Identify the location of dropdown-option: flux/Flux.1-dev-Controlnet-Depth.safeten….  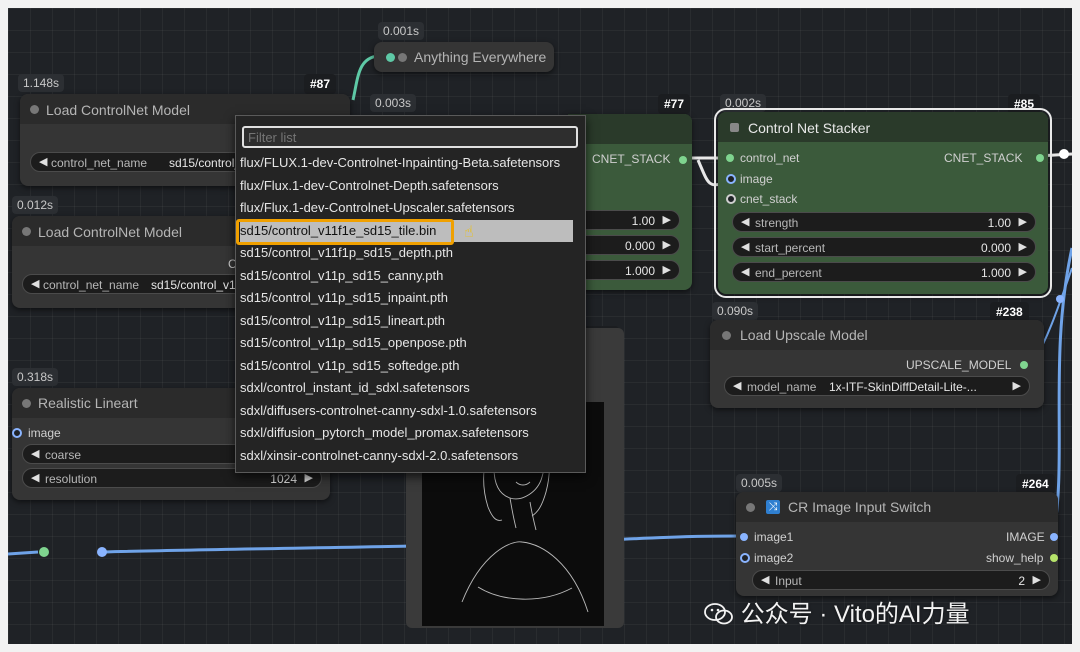
(406, 186).